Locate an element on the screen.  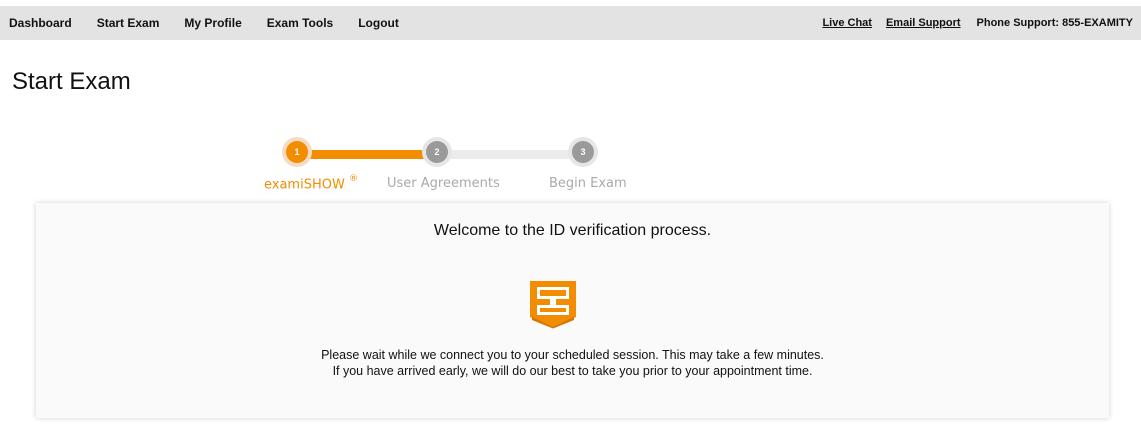
step-3-number: 3 is located at coordinates (583, 152).